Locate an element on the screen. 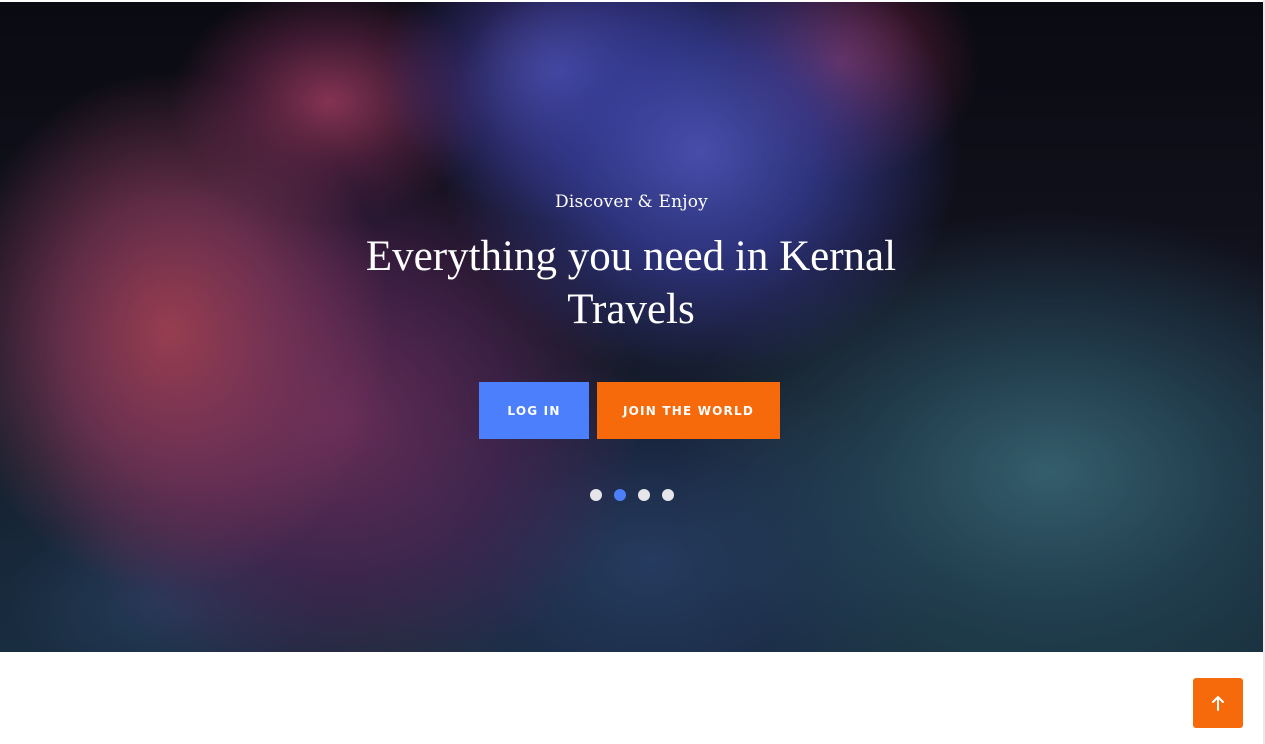 The height and width of the screenshot is (744, 1265). slider-pagination is located at coordinates (632, 495).